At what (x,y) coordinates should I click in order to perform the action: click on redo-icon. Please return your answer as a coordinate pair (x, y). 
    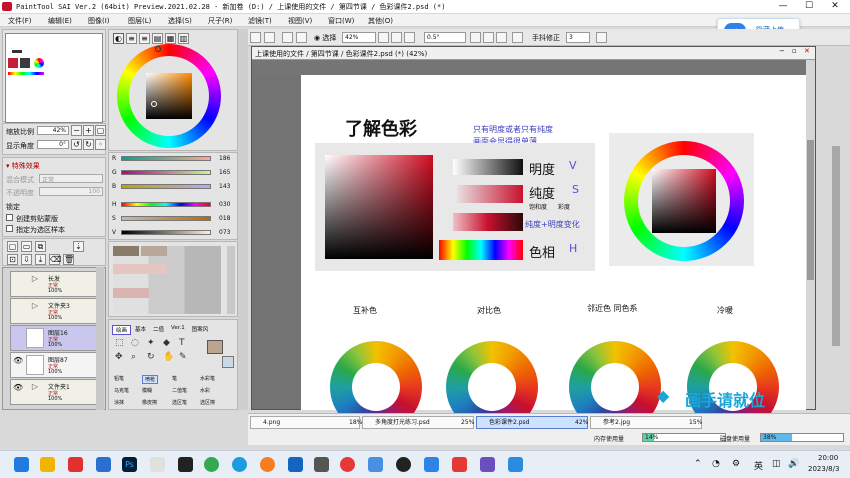
    Looking at the image, I should click on (269, 37).